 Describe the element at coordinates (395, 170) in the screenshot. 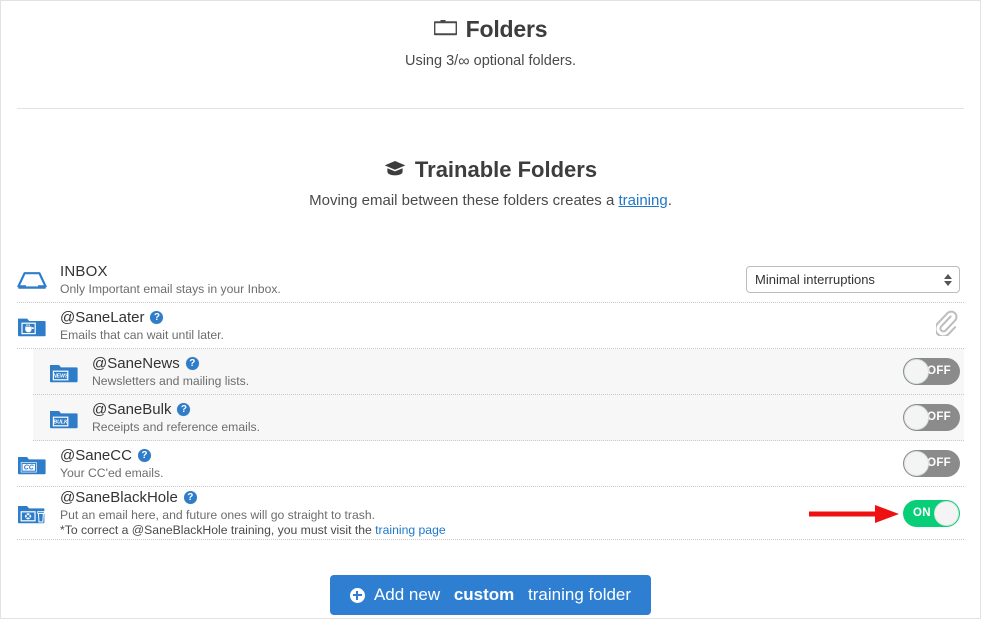

I see `graduation-cap-icon` at that location.